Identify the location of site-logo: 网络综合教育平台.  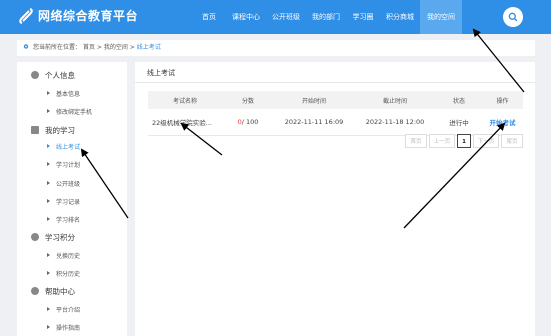
(78, 15).